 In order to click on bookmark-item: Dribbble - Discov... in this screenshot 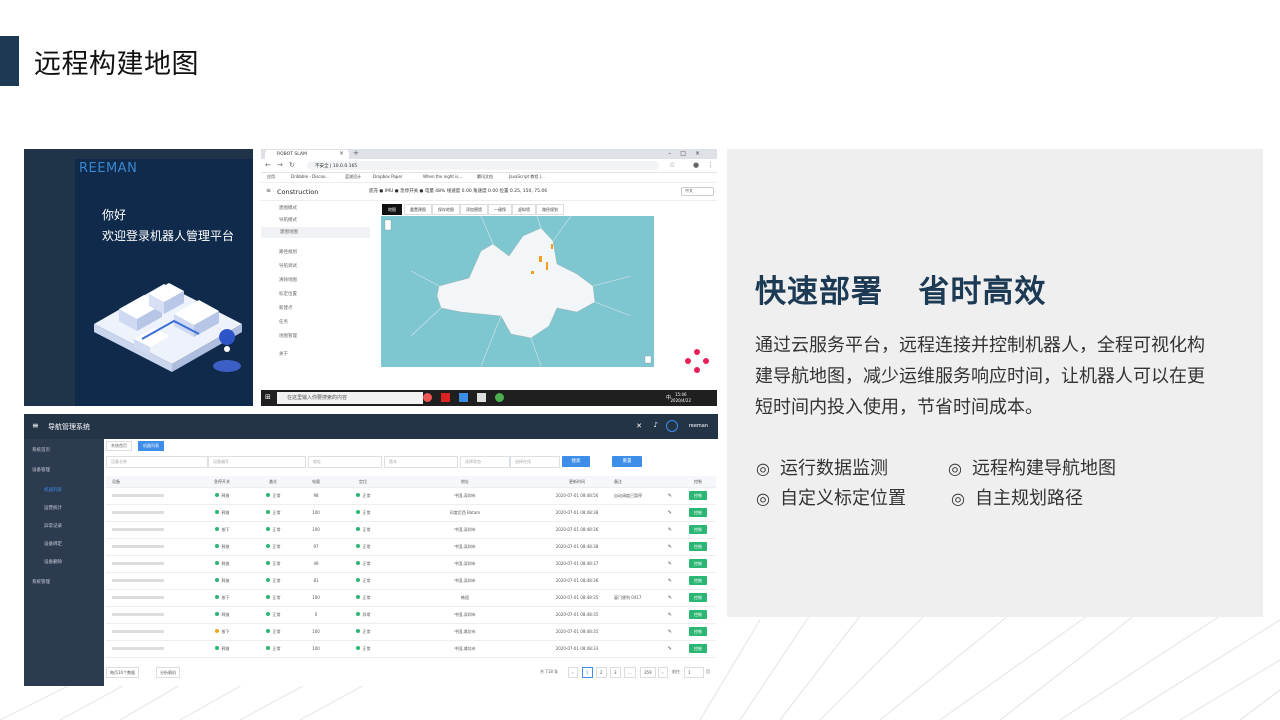, I will do `click(310, 176)`.